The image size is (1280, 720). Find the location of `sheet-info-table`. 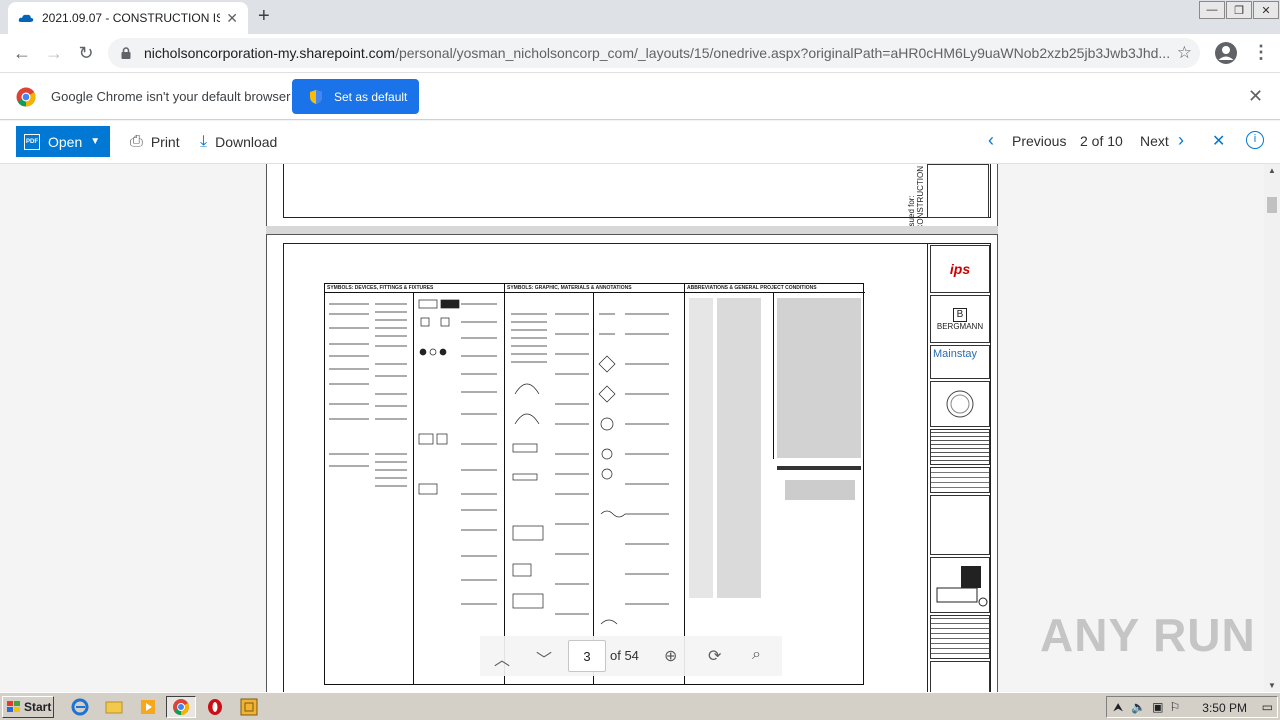

sheet-info-table is located at coordinates (960, 637).